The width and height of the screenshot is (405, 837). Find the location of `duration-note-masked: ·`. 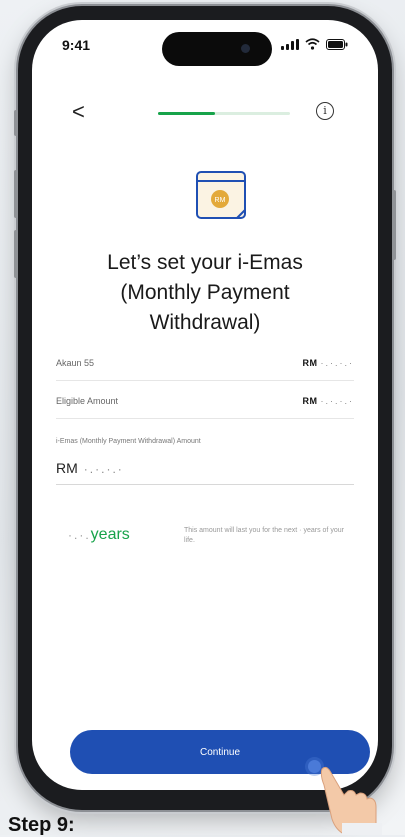

duration-note-masked: · is located at coordinates (300, 530).